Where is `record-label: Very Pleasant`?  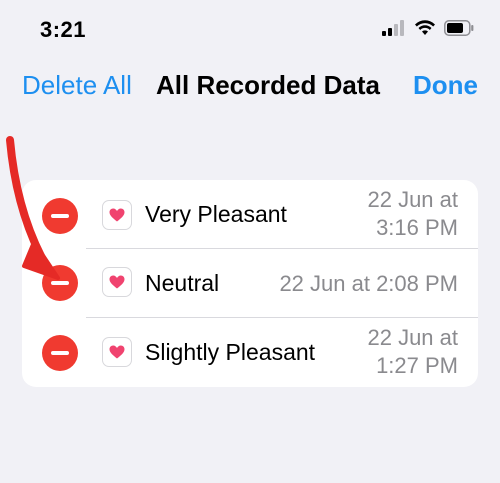
record-label: Very Pleasant is located at coordinates (216, 214).